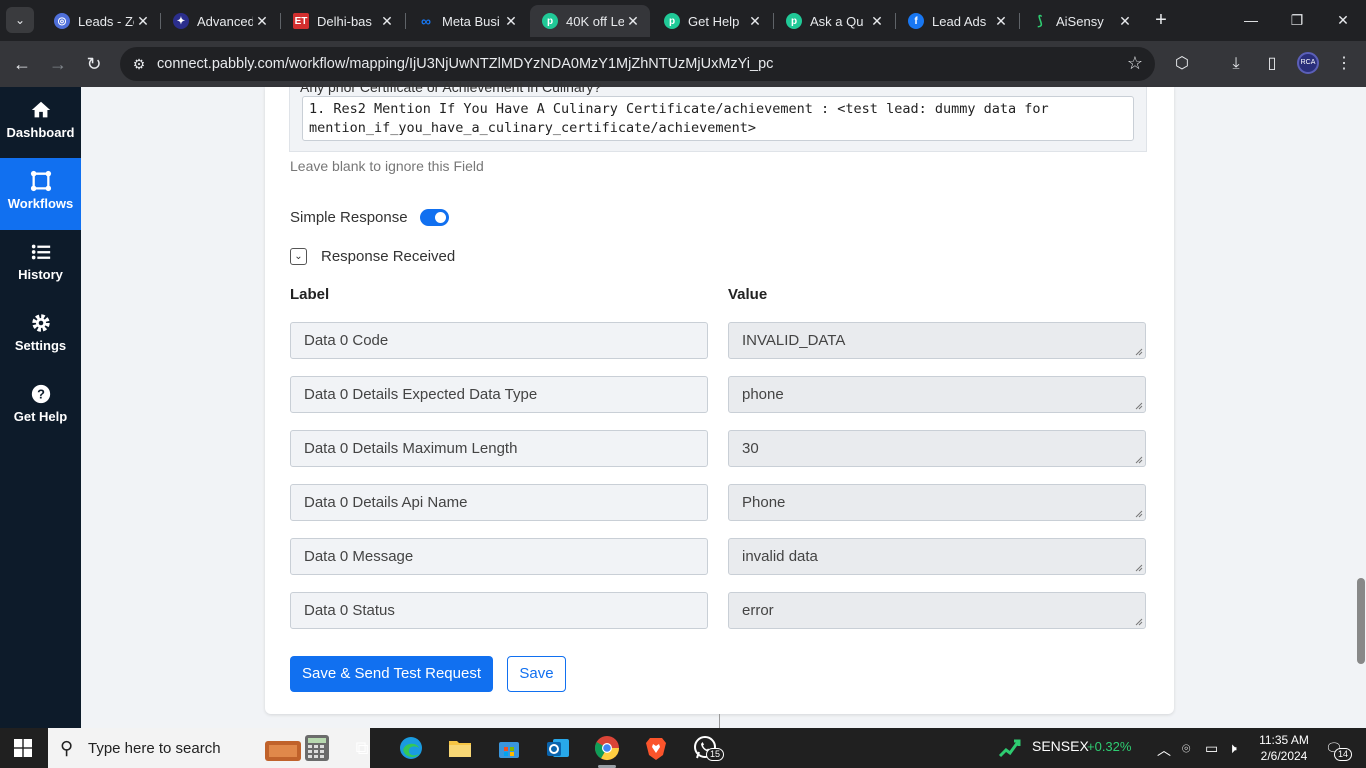 This screenshot has height=768, width=1366. What do you see at coordinates (40, 407) in the screenshot?
I see `sidebar-item-get-help: ? Get Help` at bounding box center [40, 407].